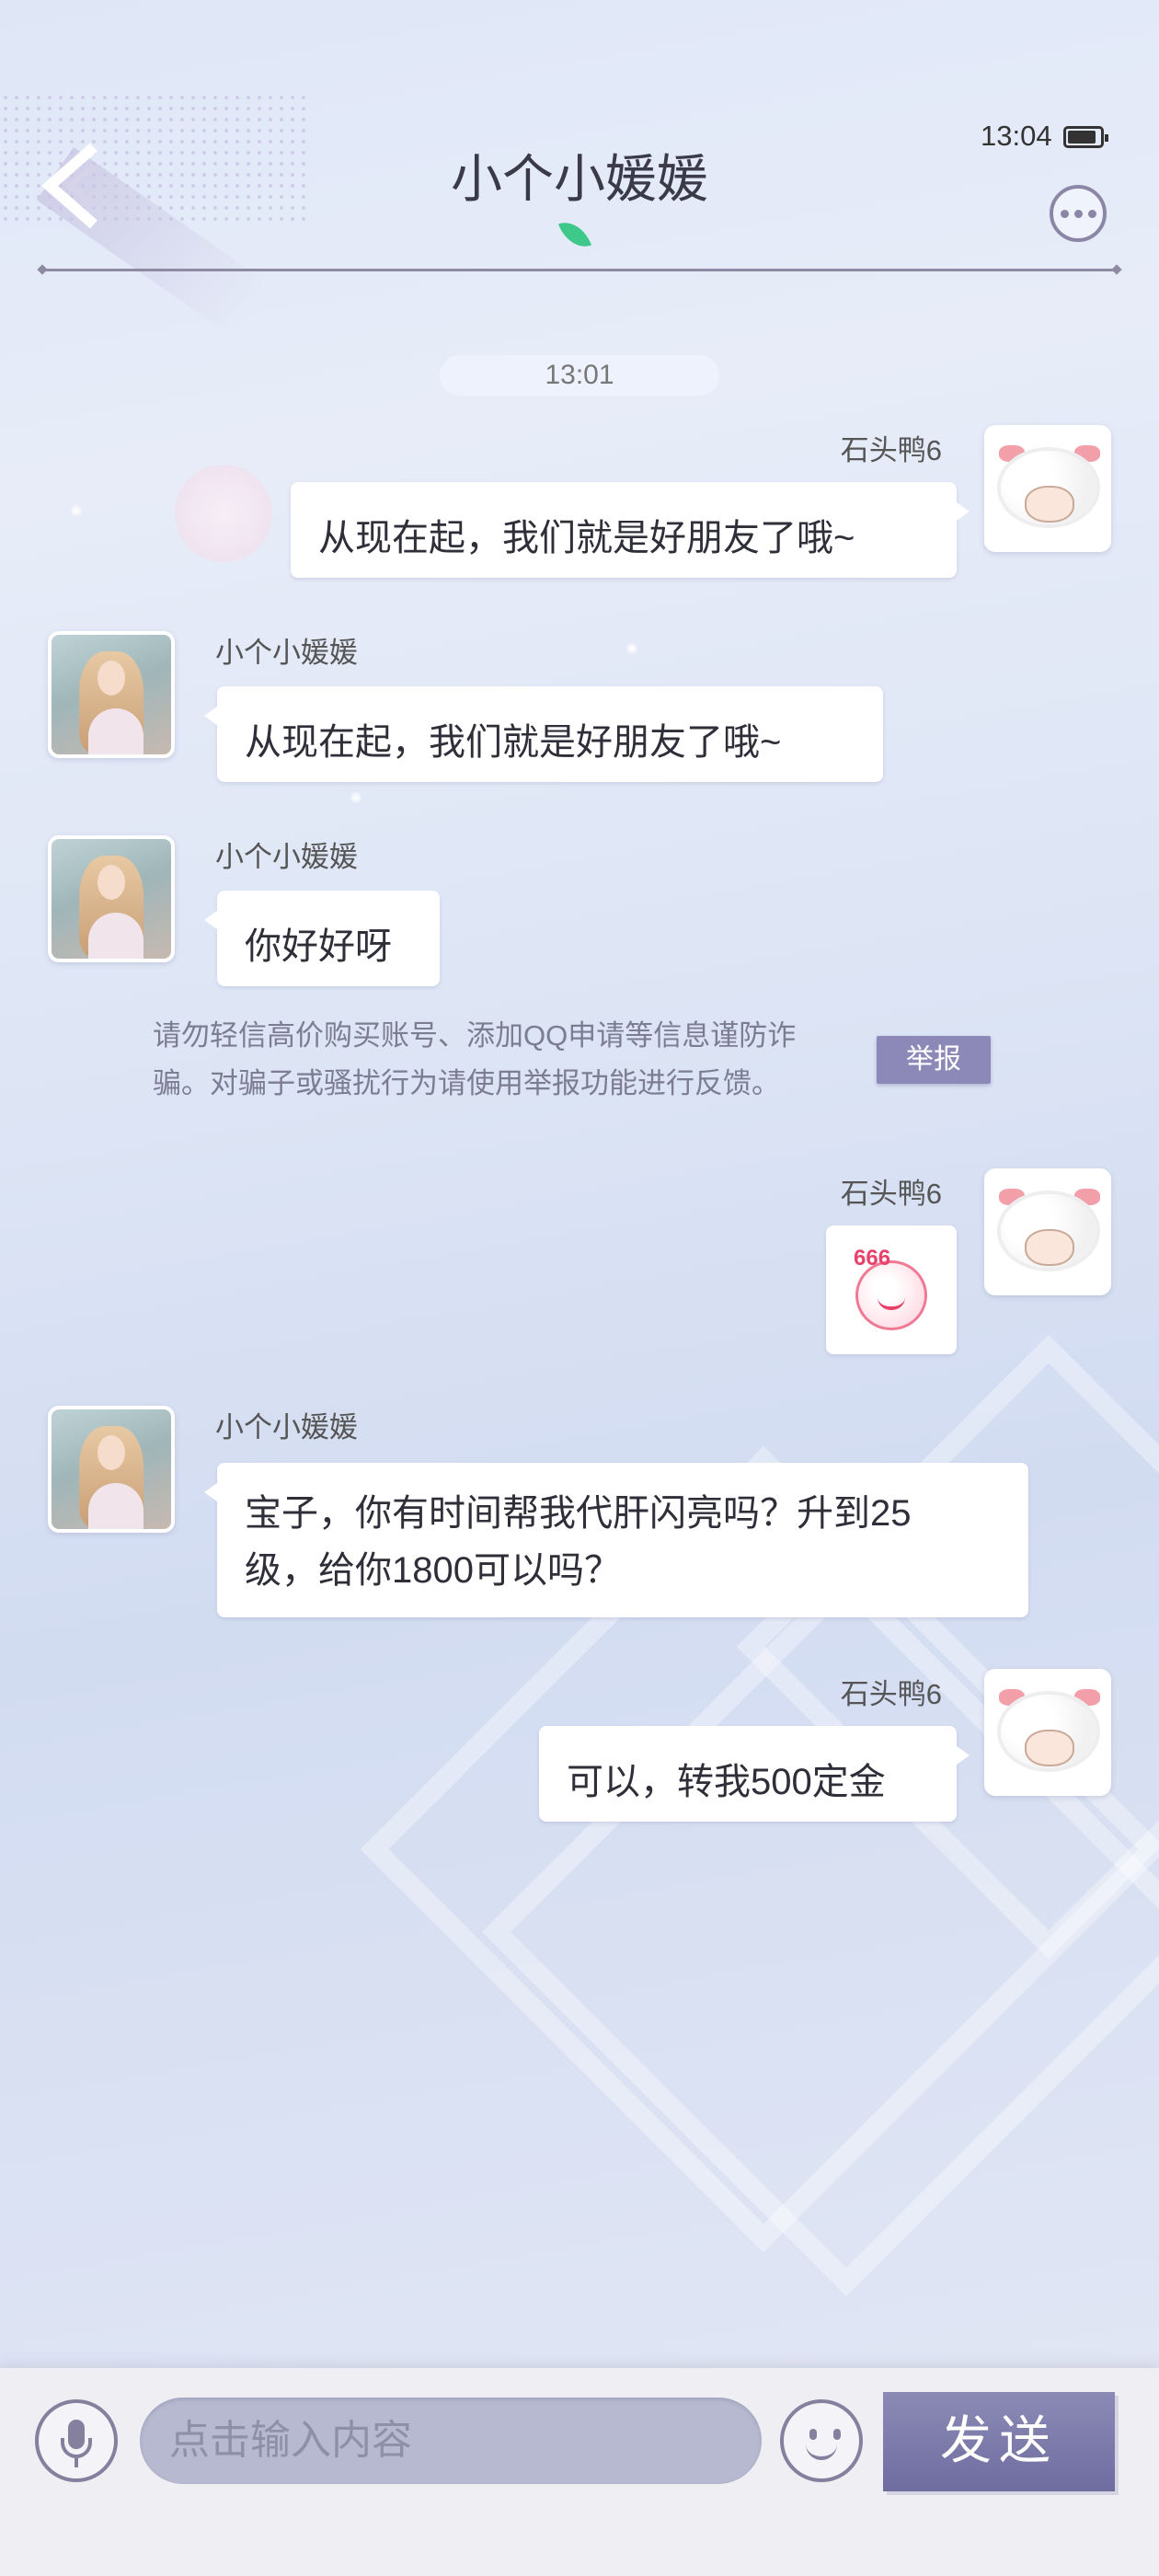 The height and width of the screenshot is (2576, 1159). What do you see at coordinates (616, 1540) in the screenshot?
I see `message-bubble: 宝子，你有时间帮我代肝闪亮吗？升到25 级，给你1800可以吗？` at bounding box center [616, 1540].